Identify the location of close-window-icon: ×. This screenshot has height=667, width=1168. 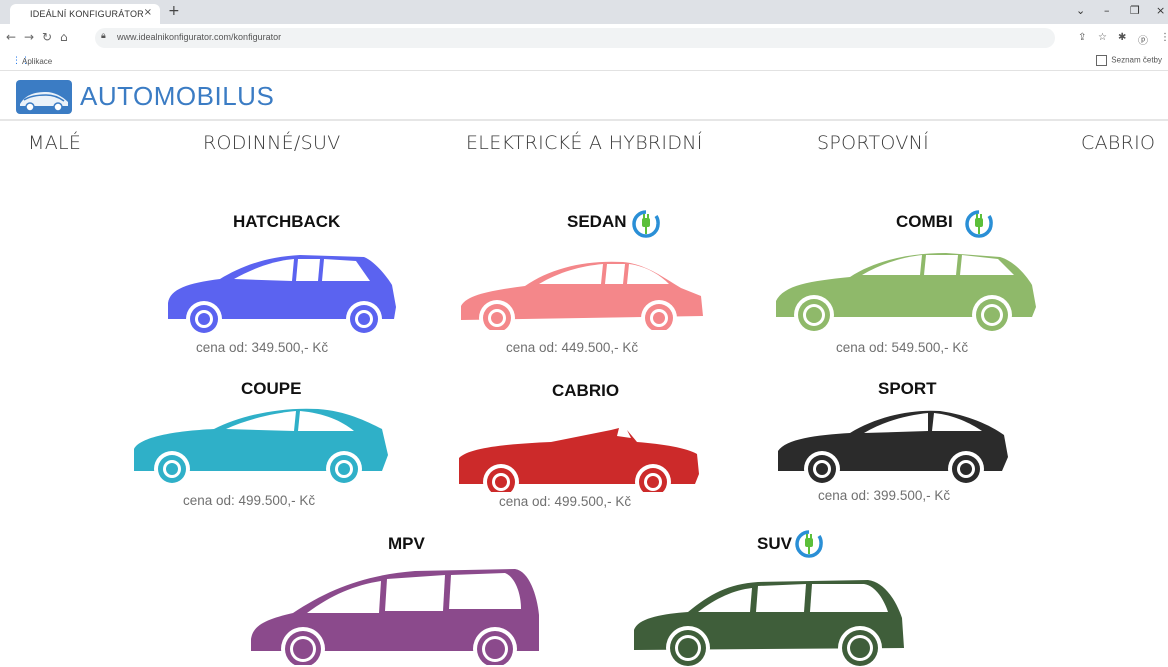
(1160, 10).